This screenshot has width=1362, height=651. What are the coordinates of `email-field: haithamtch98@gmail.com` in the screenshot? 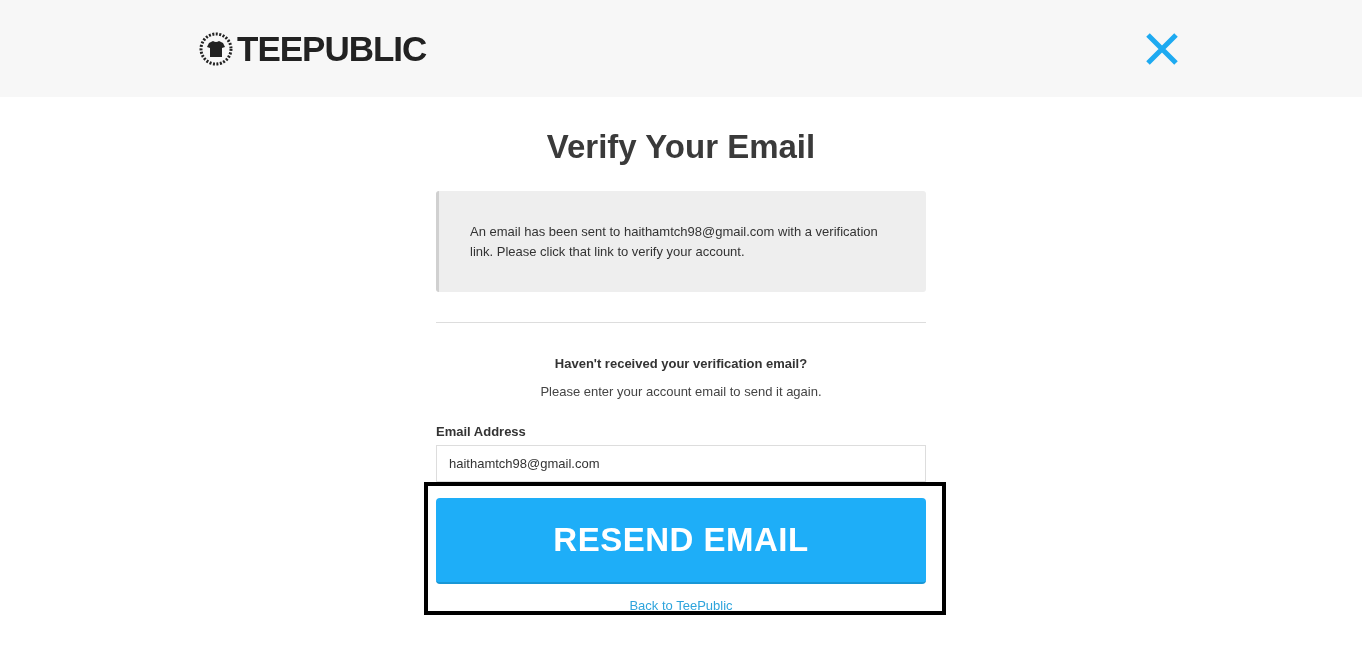 It's located at (681, 463).